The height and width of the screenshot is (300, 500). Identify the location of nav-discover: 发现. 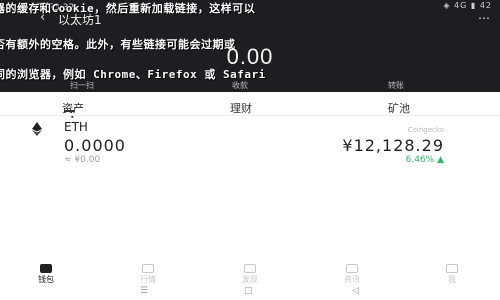
(250, 274).